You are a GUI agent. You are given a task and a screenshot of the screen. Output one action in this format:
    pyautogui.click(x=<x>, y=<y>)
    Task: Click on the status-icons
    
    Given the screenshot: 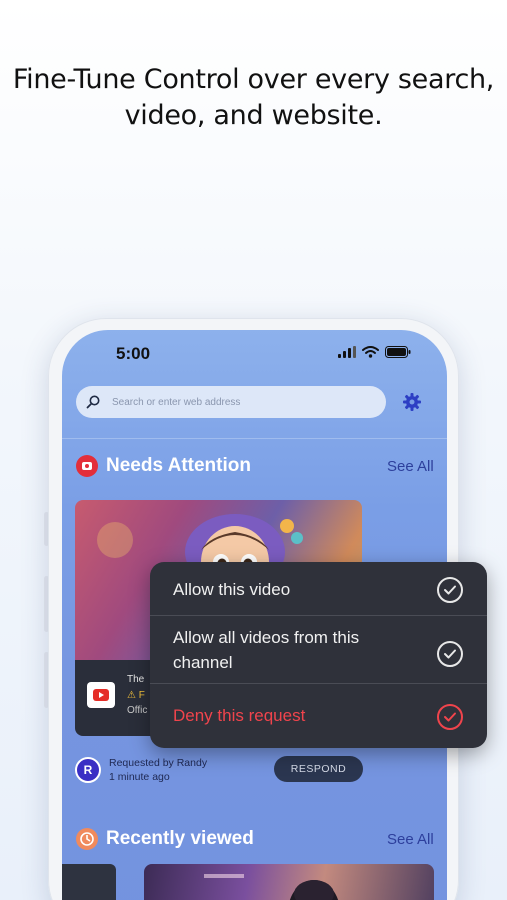 What is the action you would take?
    pyautogui.click(x=374, y=352)
    